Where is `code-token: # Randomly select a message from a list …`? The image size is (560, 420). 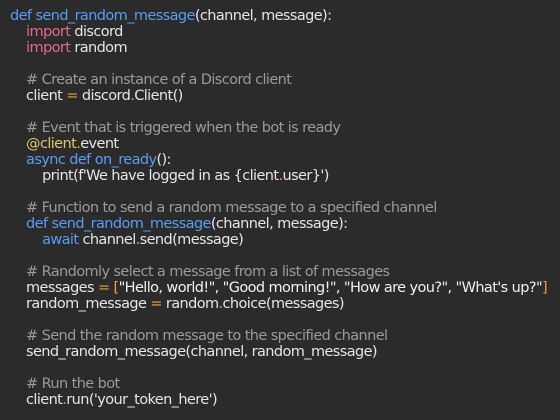
code-token: # Randomly select a message from a list … is located at coordinates (200, 272).